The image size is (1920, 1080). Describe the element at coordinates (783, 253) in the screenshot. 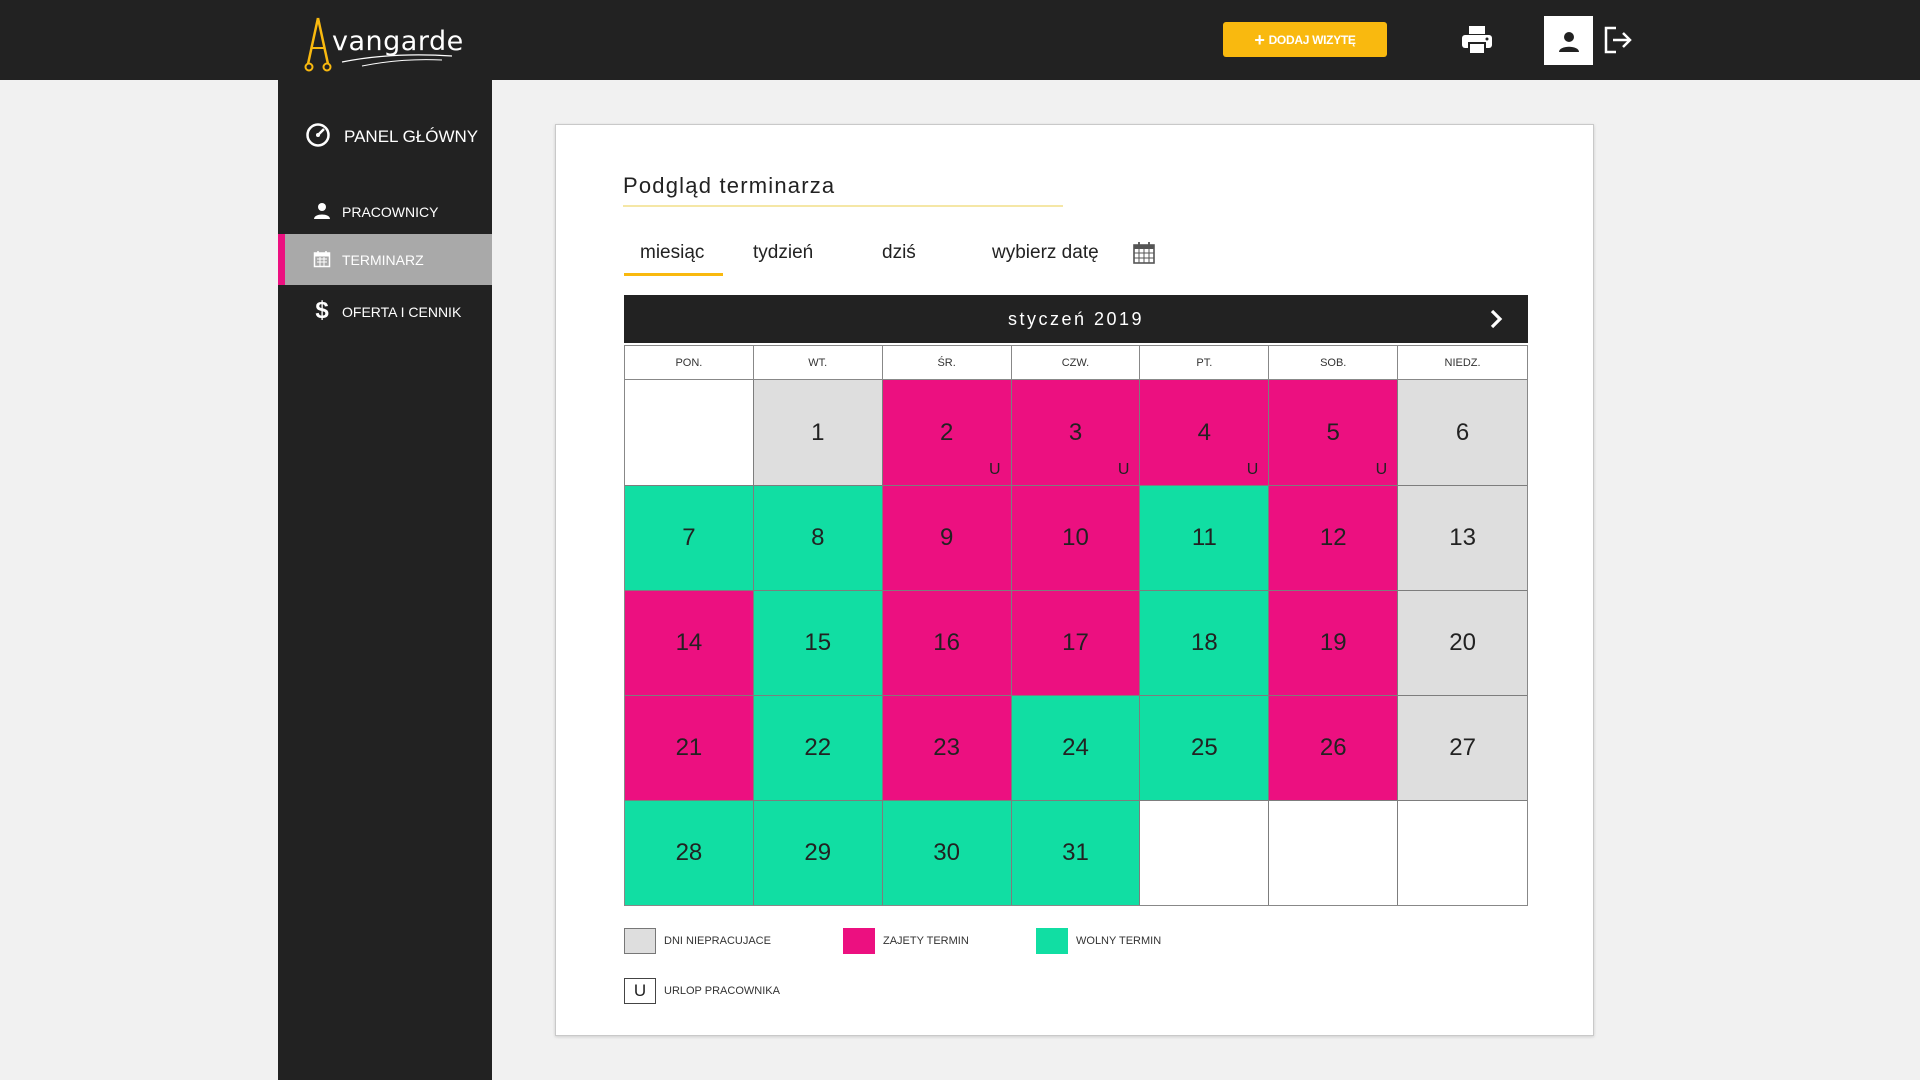

I see `tab-week: tydzień` at that location.